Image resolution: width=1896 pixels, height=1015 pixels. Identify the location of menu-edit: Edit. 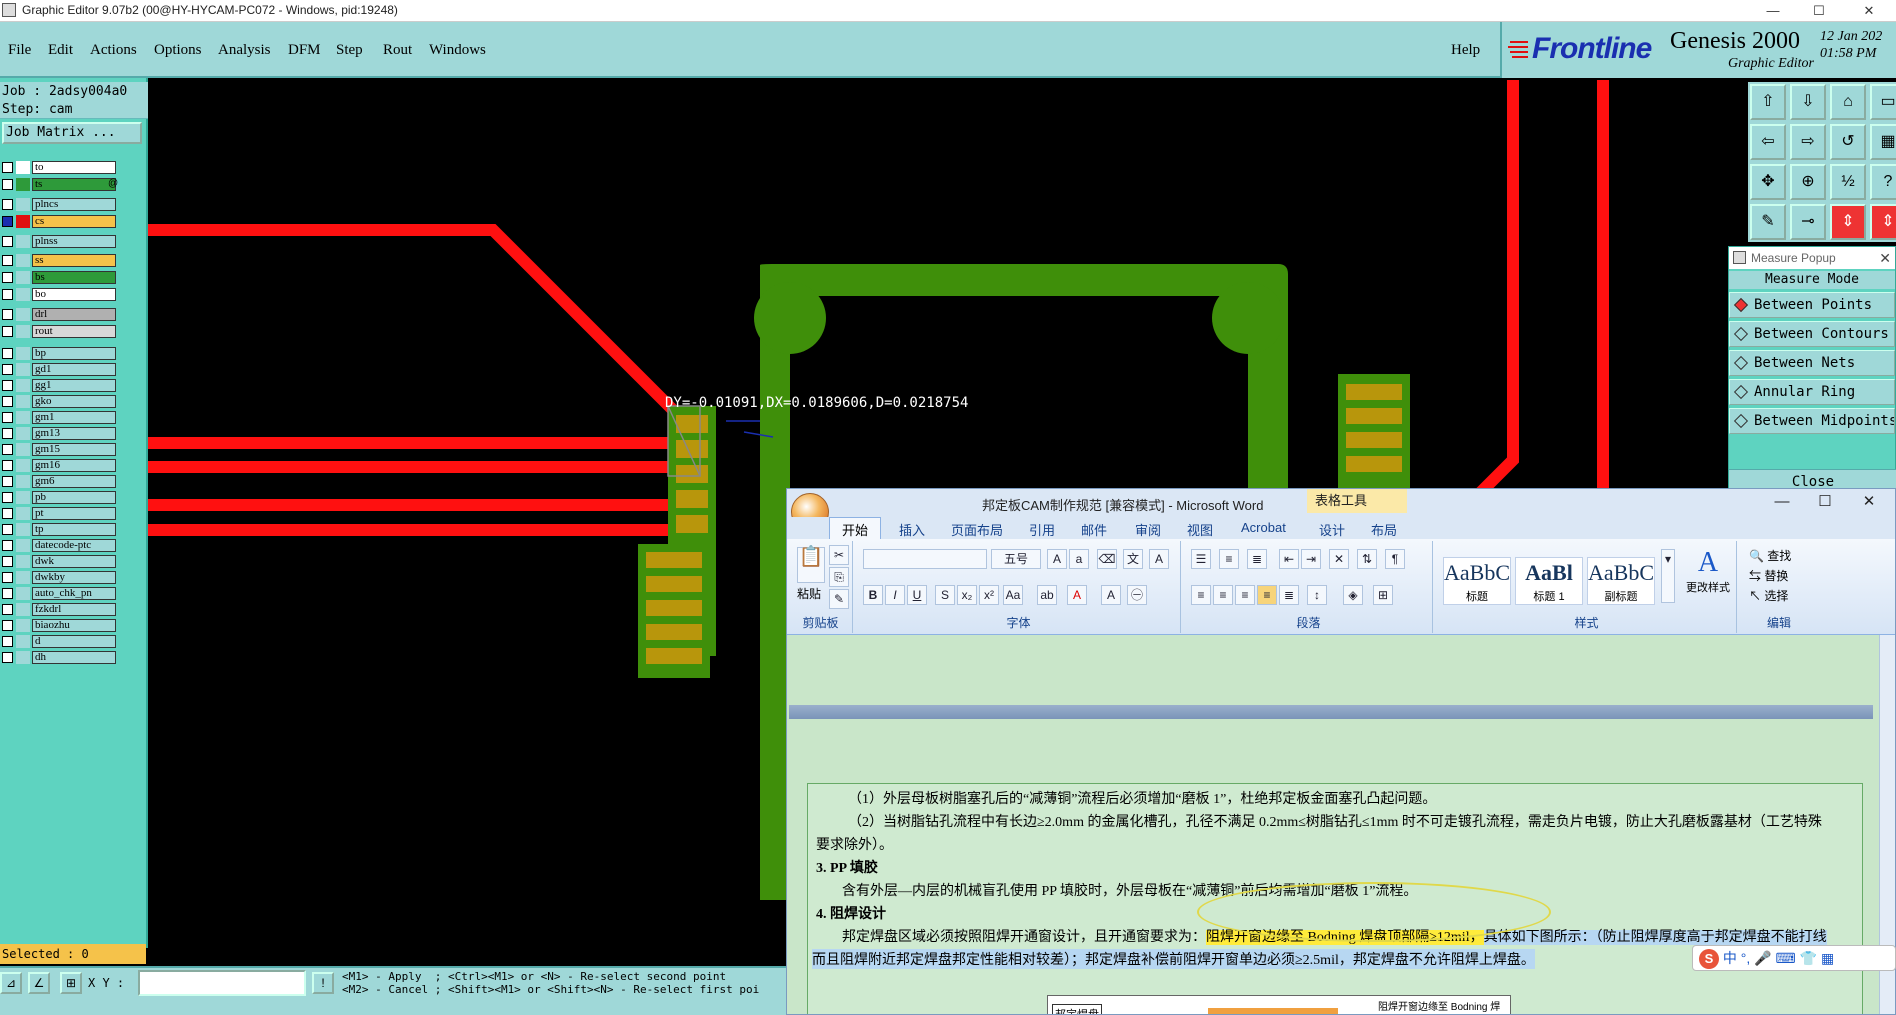
(60, 50).